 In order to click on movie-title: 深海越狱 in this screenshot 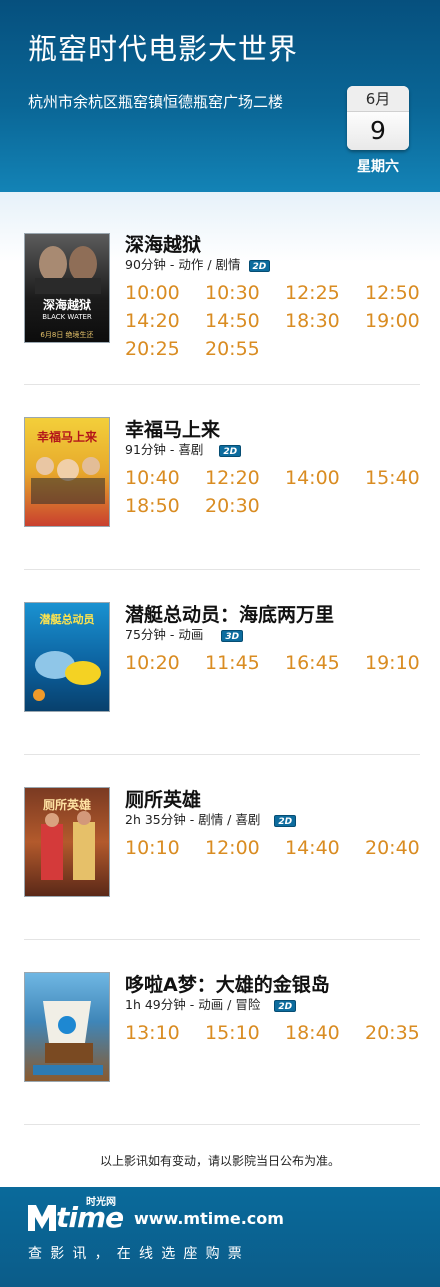, I will do `click(163, 243)`.